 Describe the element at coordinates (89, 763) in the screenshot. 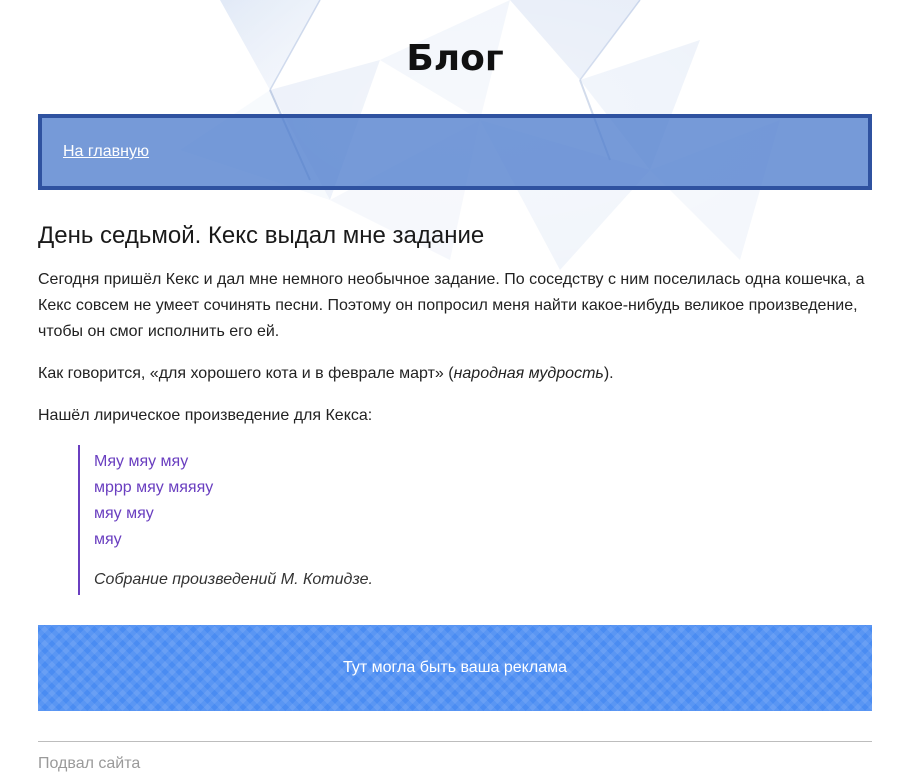

I see `footer-text: Подвал сайта` at that location.